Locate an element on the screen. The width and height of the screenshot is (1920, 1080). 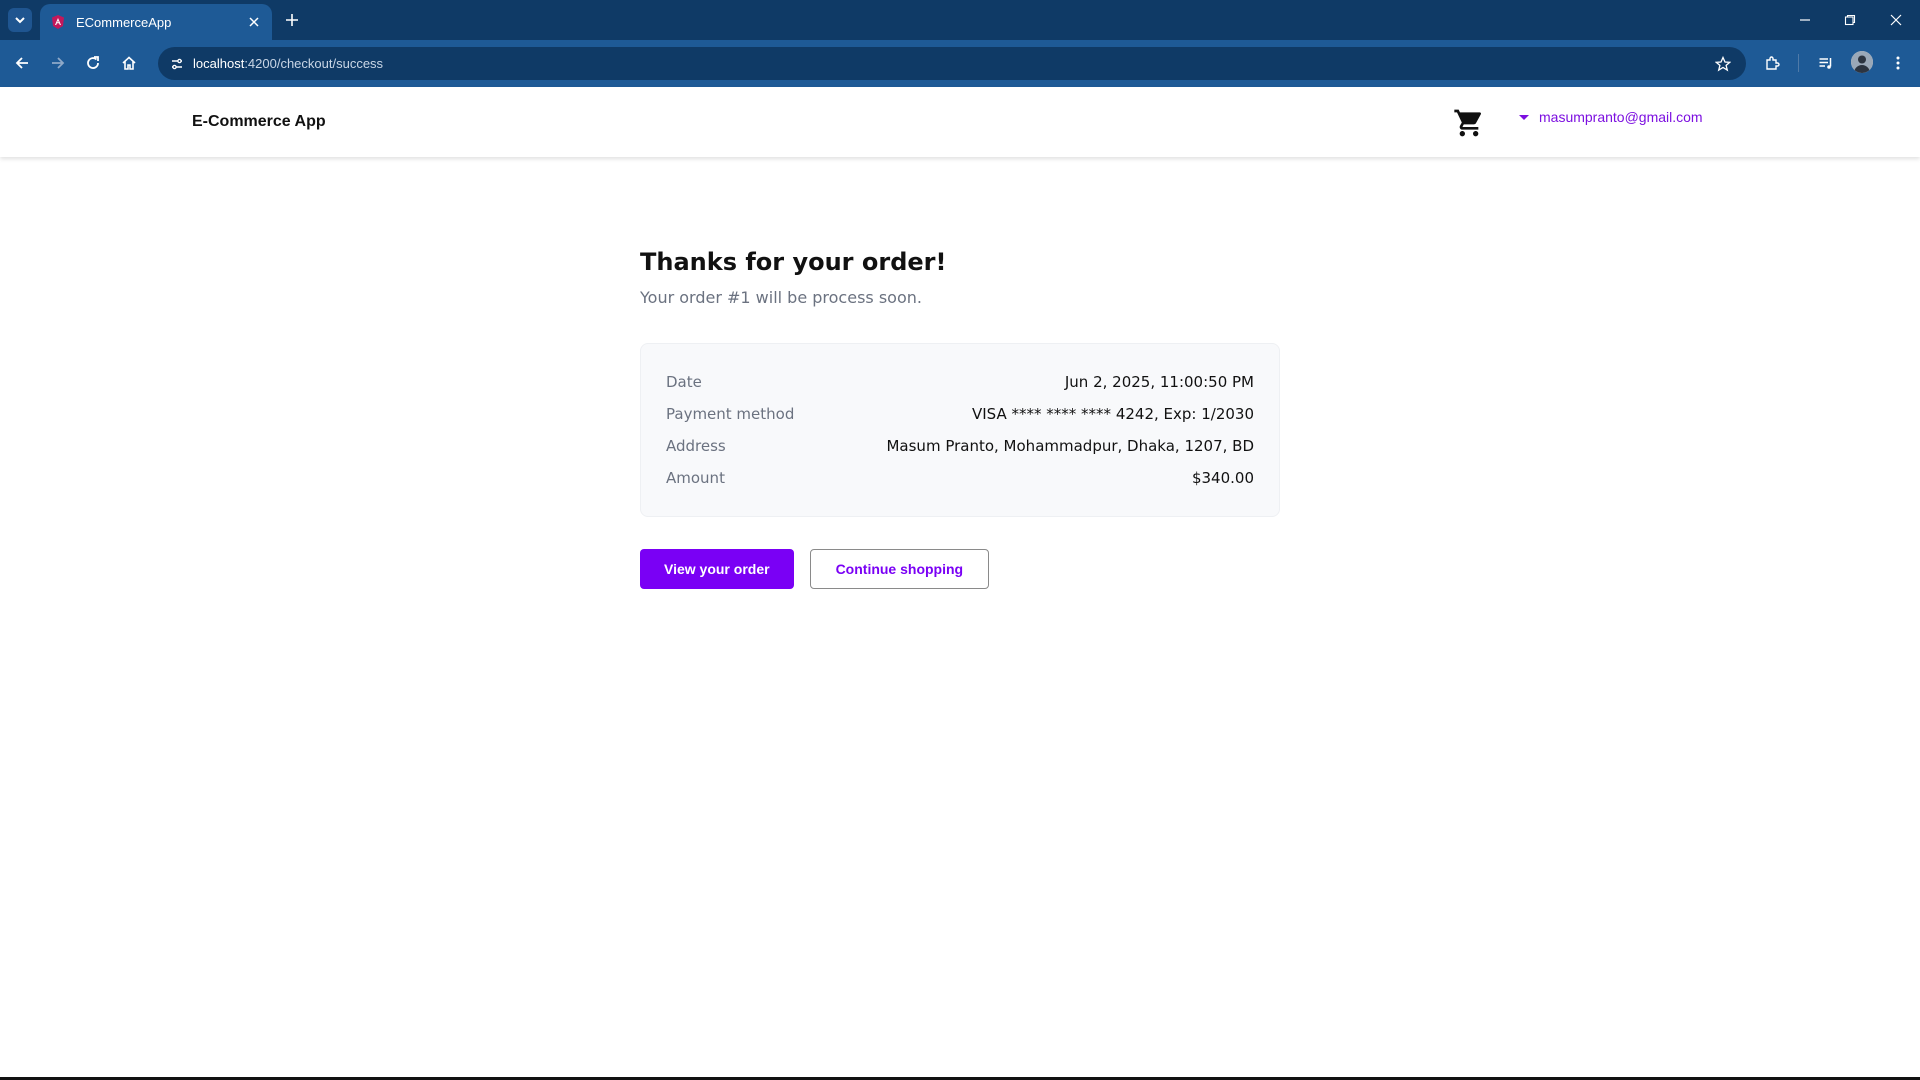
summary-row-date: Date Jun 2, 2025, 11:00:50 PM is located at coordinates (960, 382).